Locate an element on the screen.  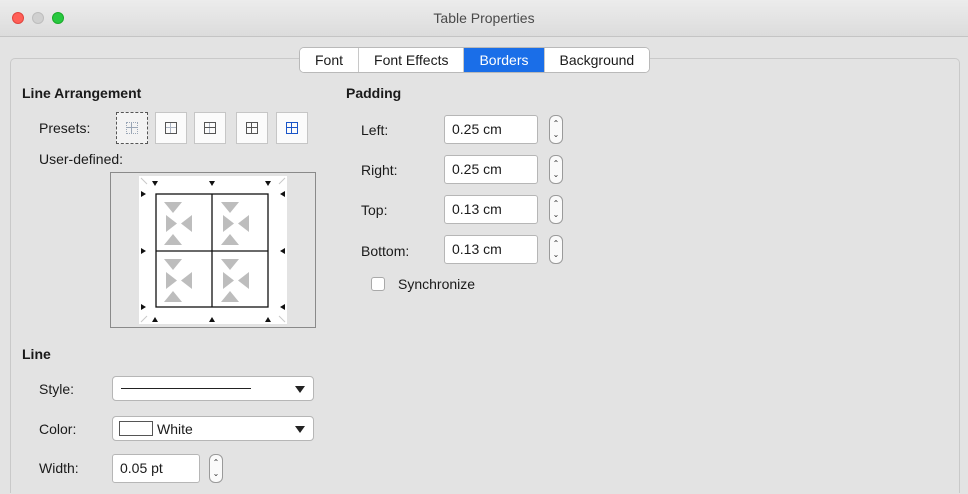
preset-outer-horizontal-icon is located at coordinates (210, 128).